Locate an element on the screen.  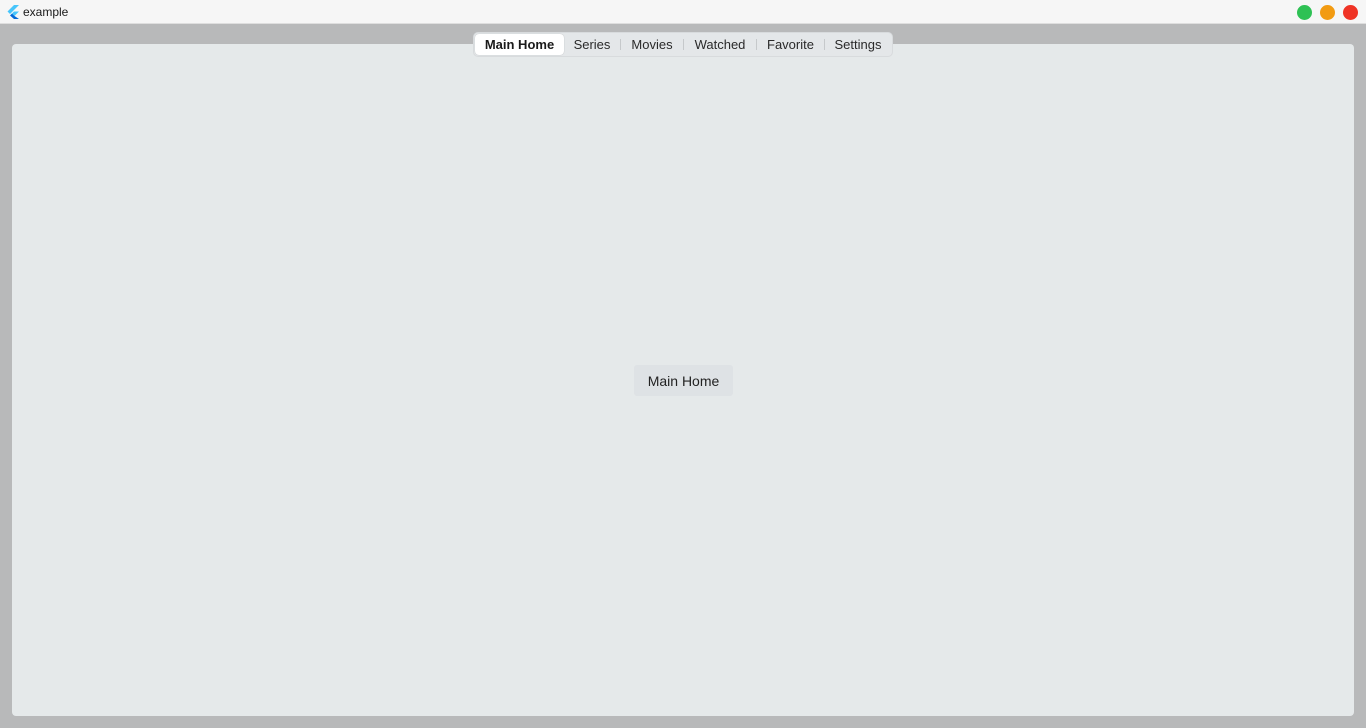
maximize-button is located at coordinates (1304, 12).